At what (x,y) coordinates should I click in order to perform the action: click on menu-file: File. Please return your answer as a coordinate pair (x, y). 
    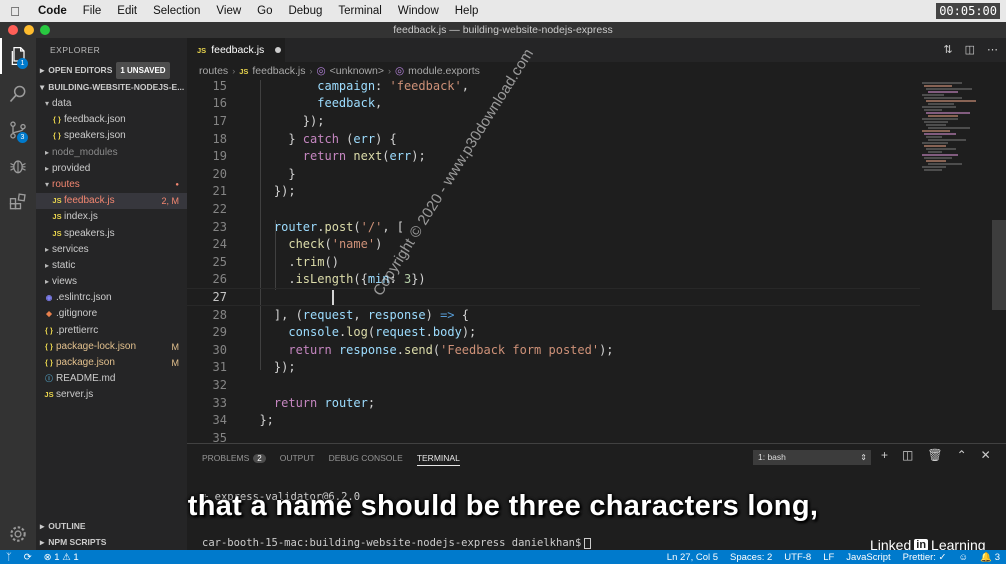
    Looking at the image, I should click on (92, 11).